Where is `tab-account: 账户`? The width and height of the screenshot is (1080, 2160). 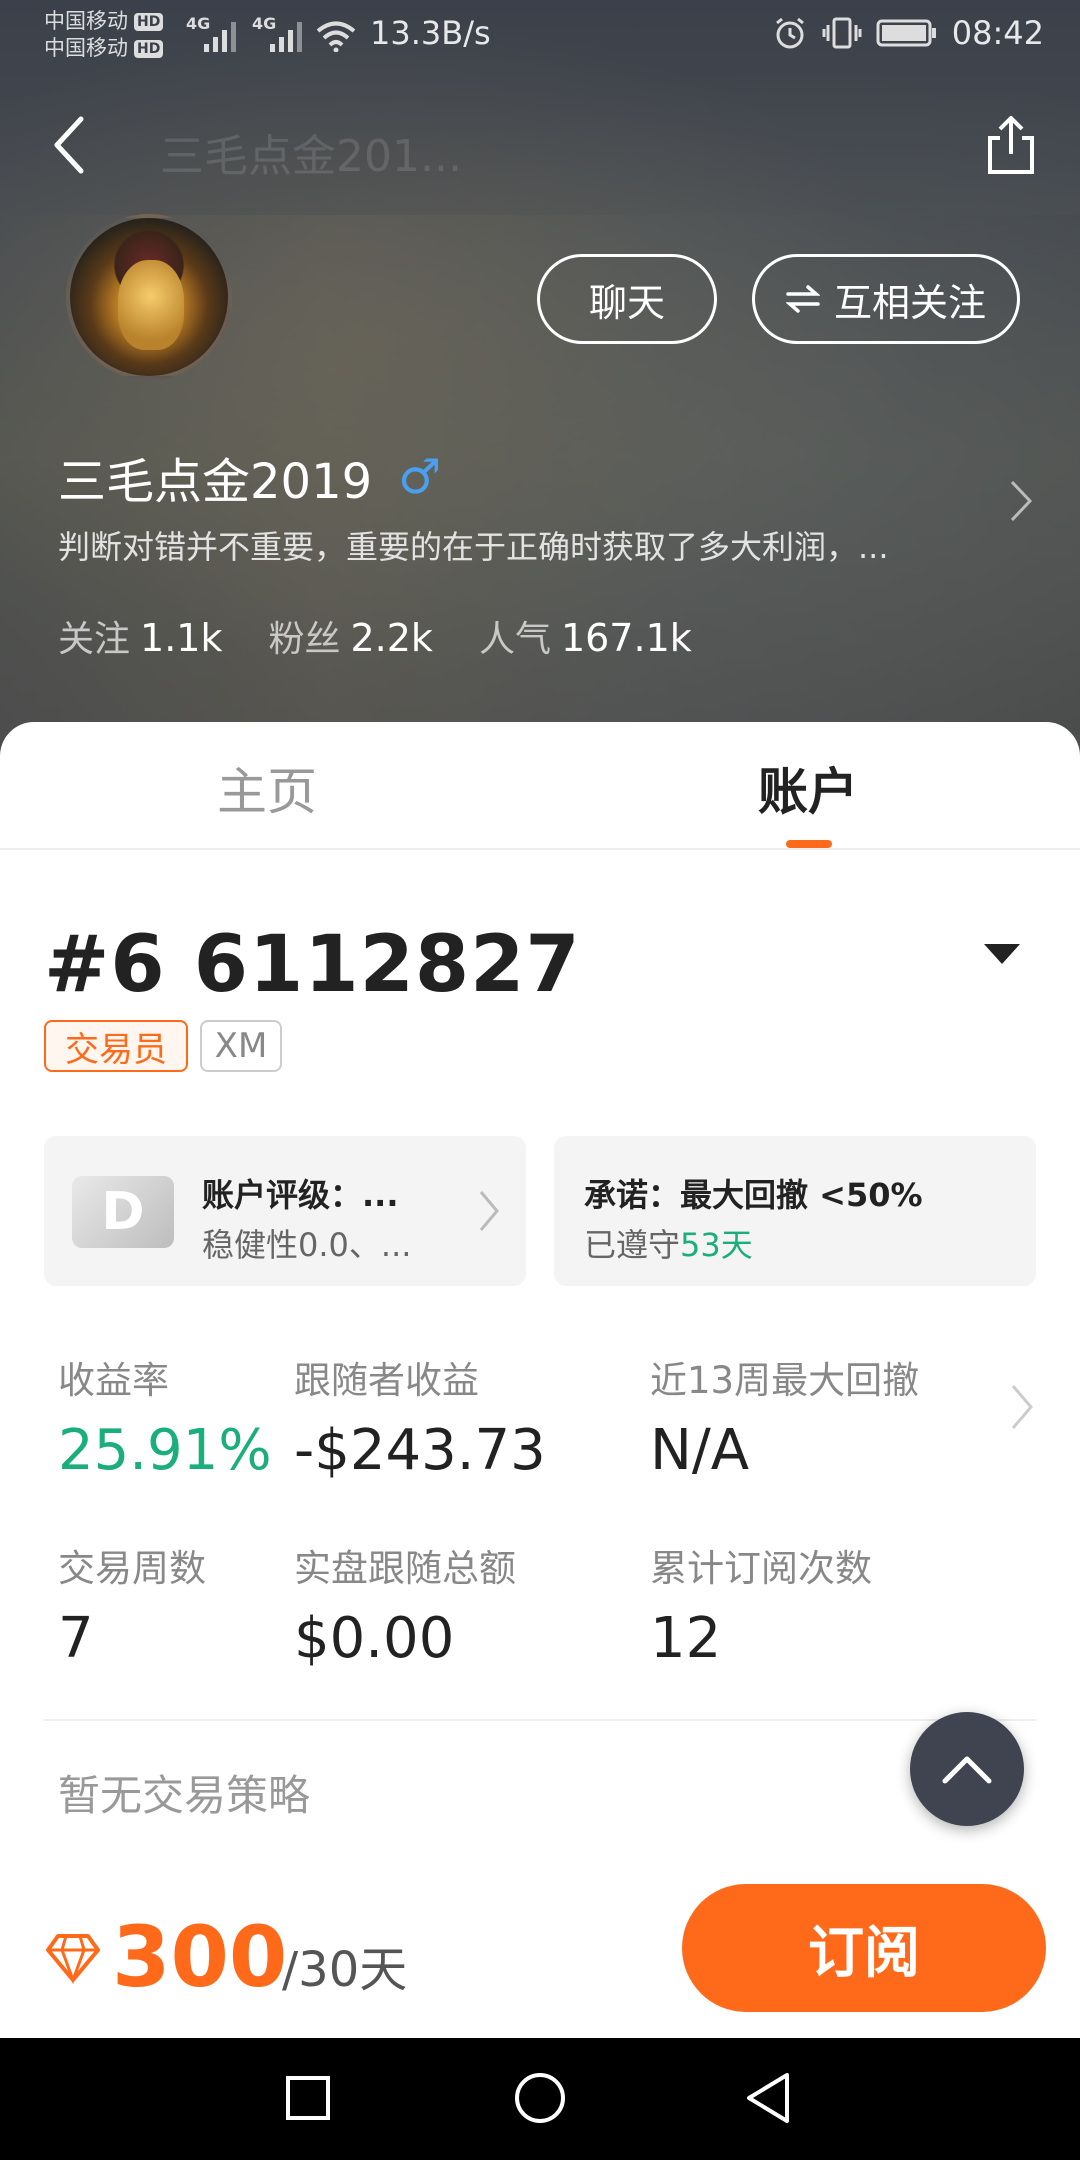 tab-account: 账户 is located at coordinates (808, 788).